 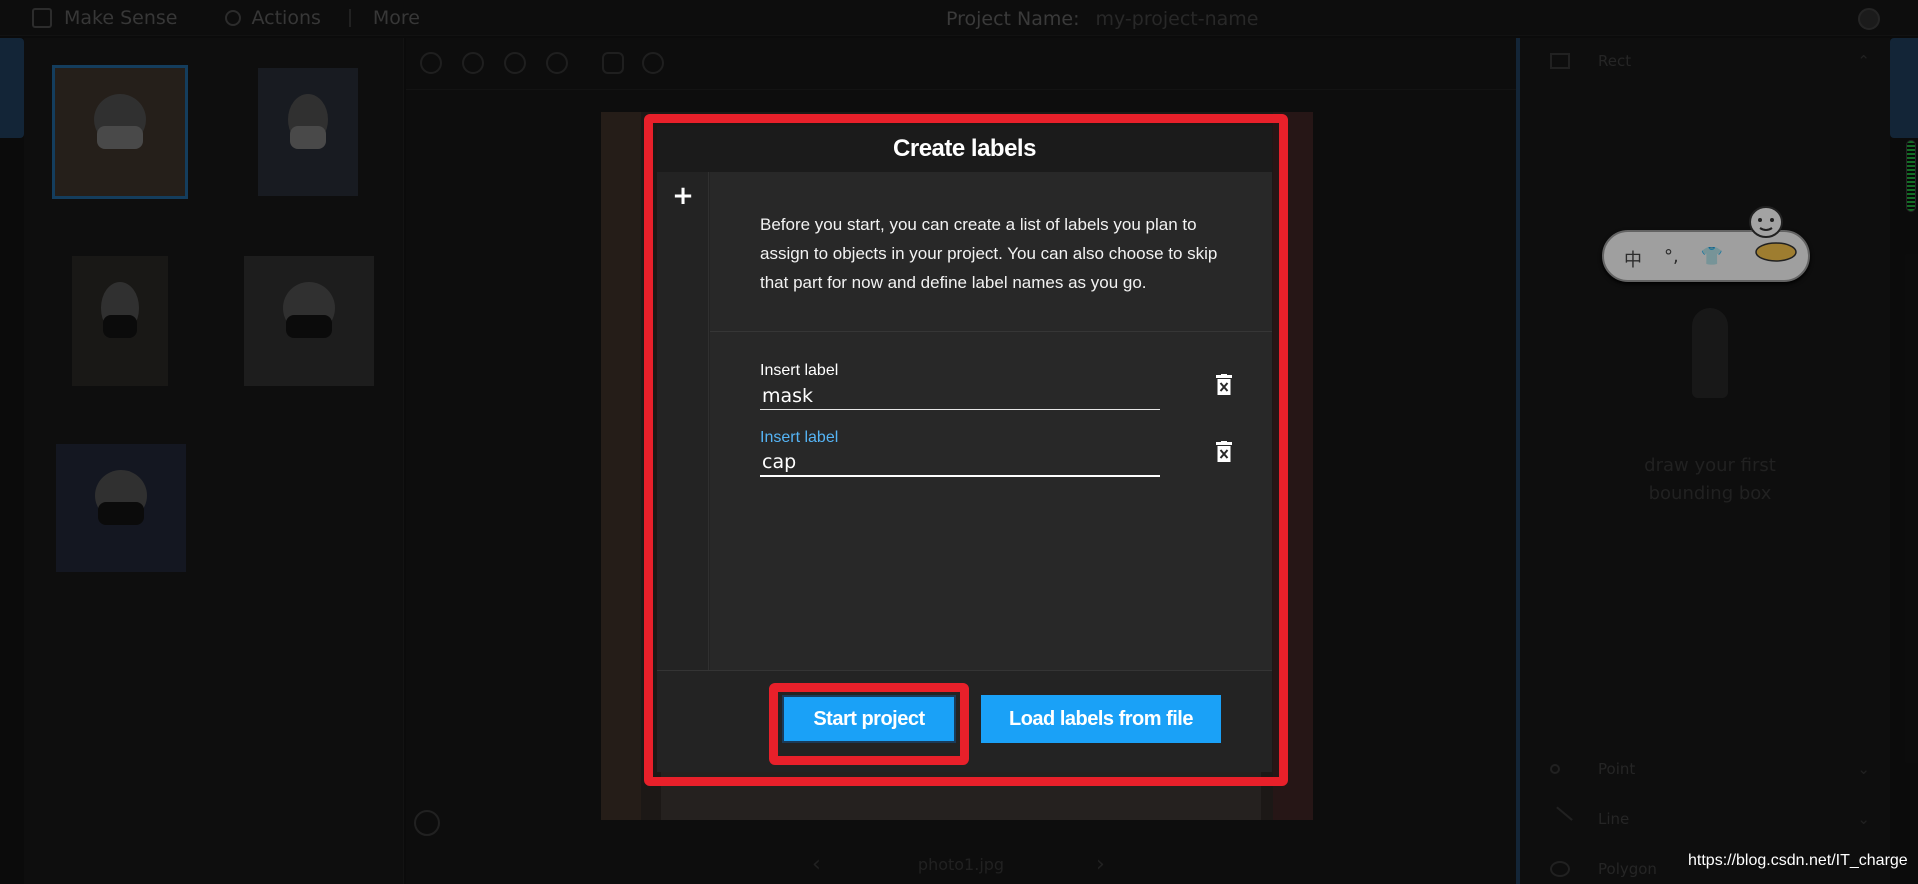 What do you see at coordinates (683, 421) in the screenshot?
I see `modal-side-column: +` at bounding box center [683, 421].